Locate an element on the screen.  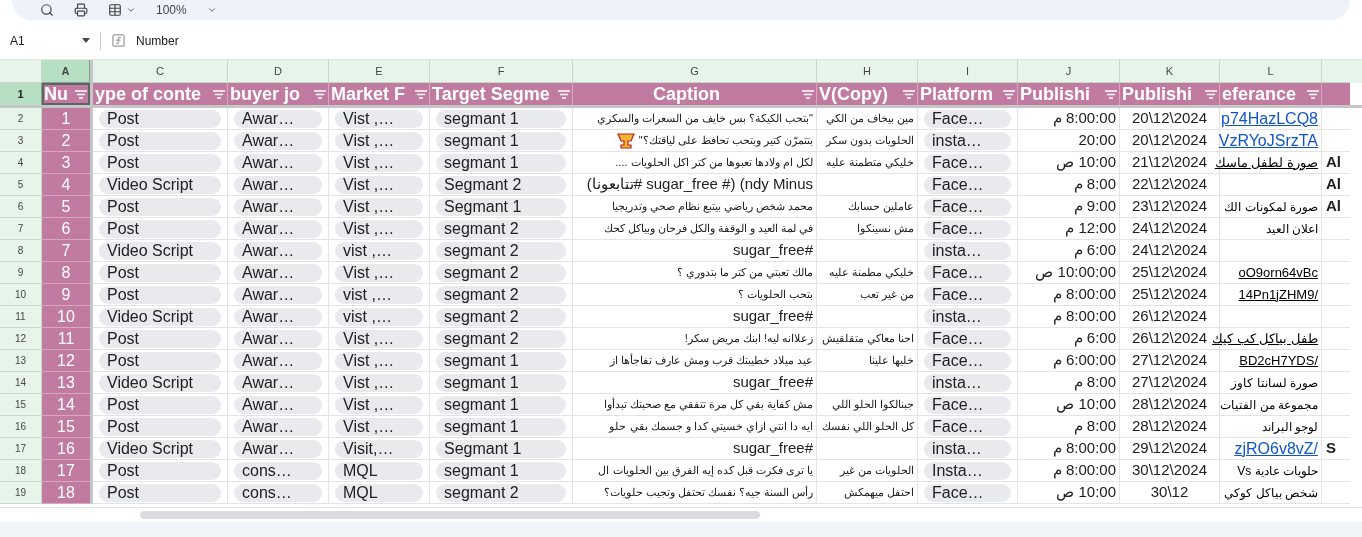
row-number: 9 is located at coordinates (20, 272).